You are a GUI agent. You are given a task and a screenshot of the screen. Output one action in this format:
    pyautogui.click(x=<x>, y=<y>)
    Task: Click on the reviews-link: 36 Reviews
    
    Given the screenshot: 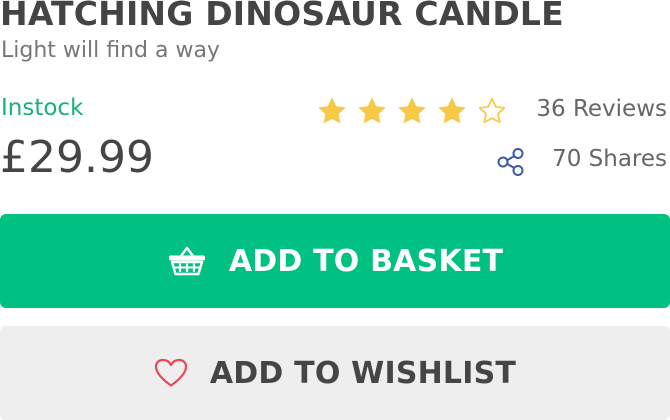 What is the action you would take?
    pyautogui.click(x=601, y=109)
    